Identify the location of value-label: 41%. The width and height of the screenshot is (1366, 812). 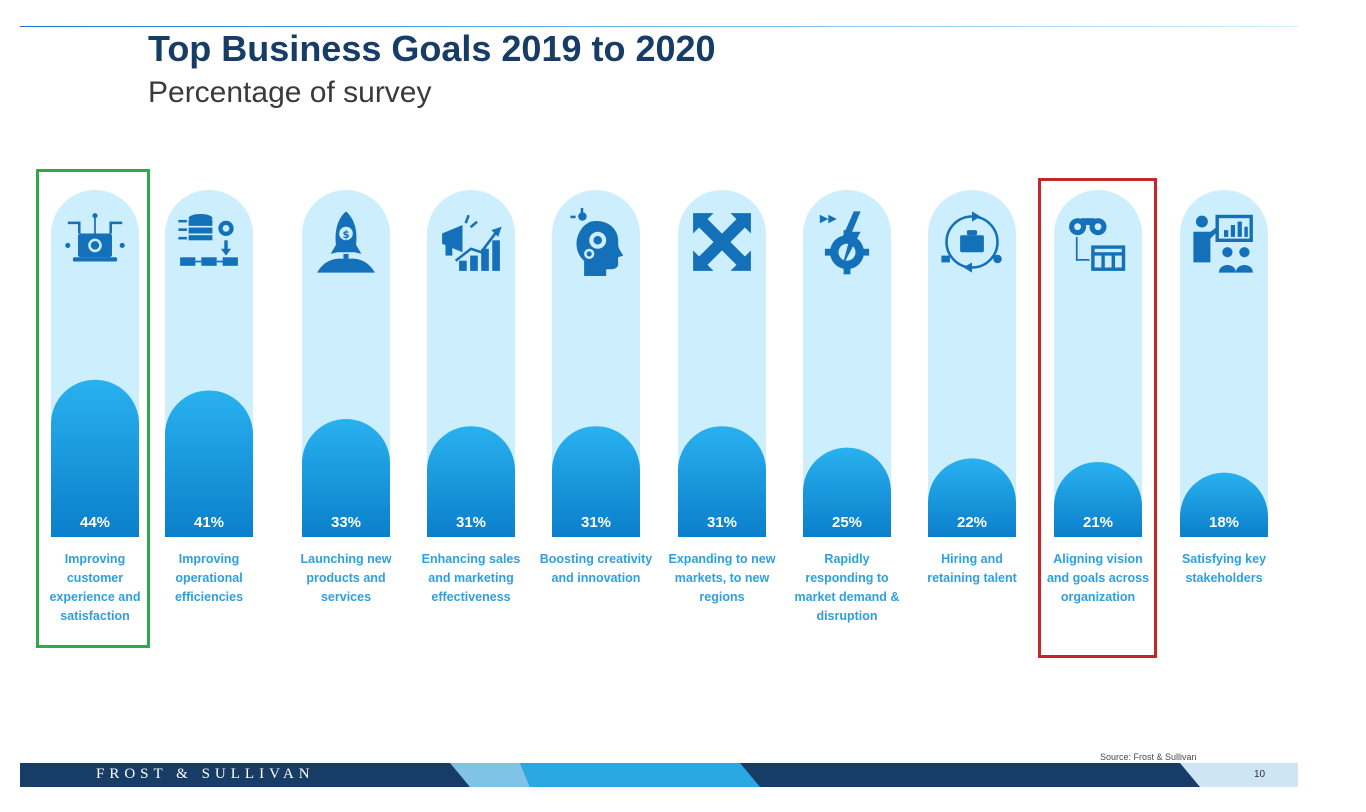
(209, 522).